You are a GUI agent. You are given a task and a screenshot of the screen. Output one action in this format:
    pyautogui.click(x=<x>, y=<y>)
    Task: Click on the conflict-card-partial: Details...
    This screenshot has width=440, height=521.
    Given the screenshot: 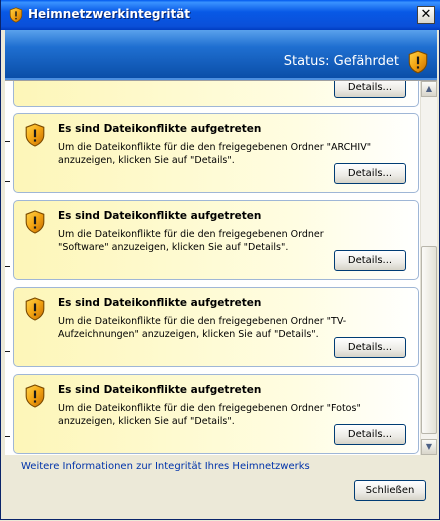 What is the action you would take?
    pyautogui.click(x=216, y=94)
    